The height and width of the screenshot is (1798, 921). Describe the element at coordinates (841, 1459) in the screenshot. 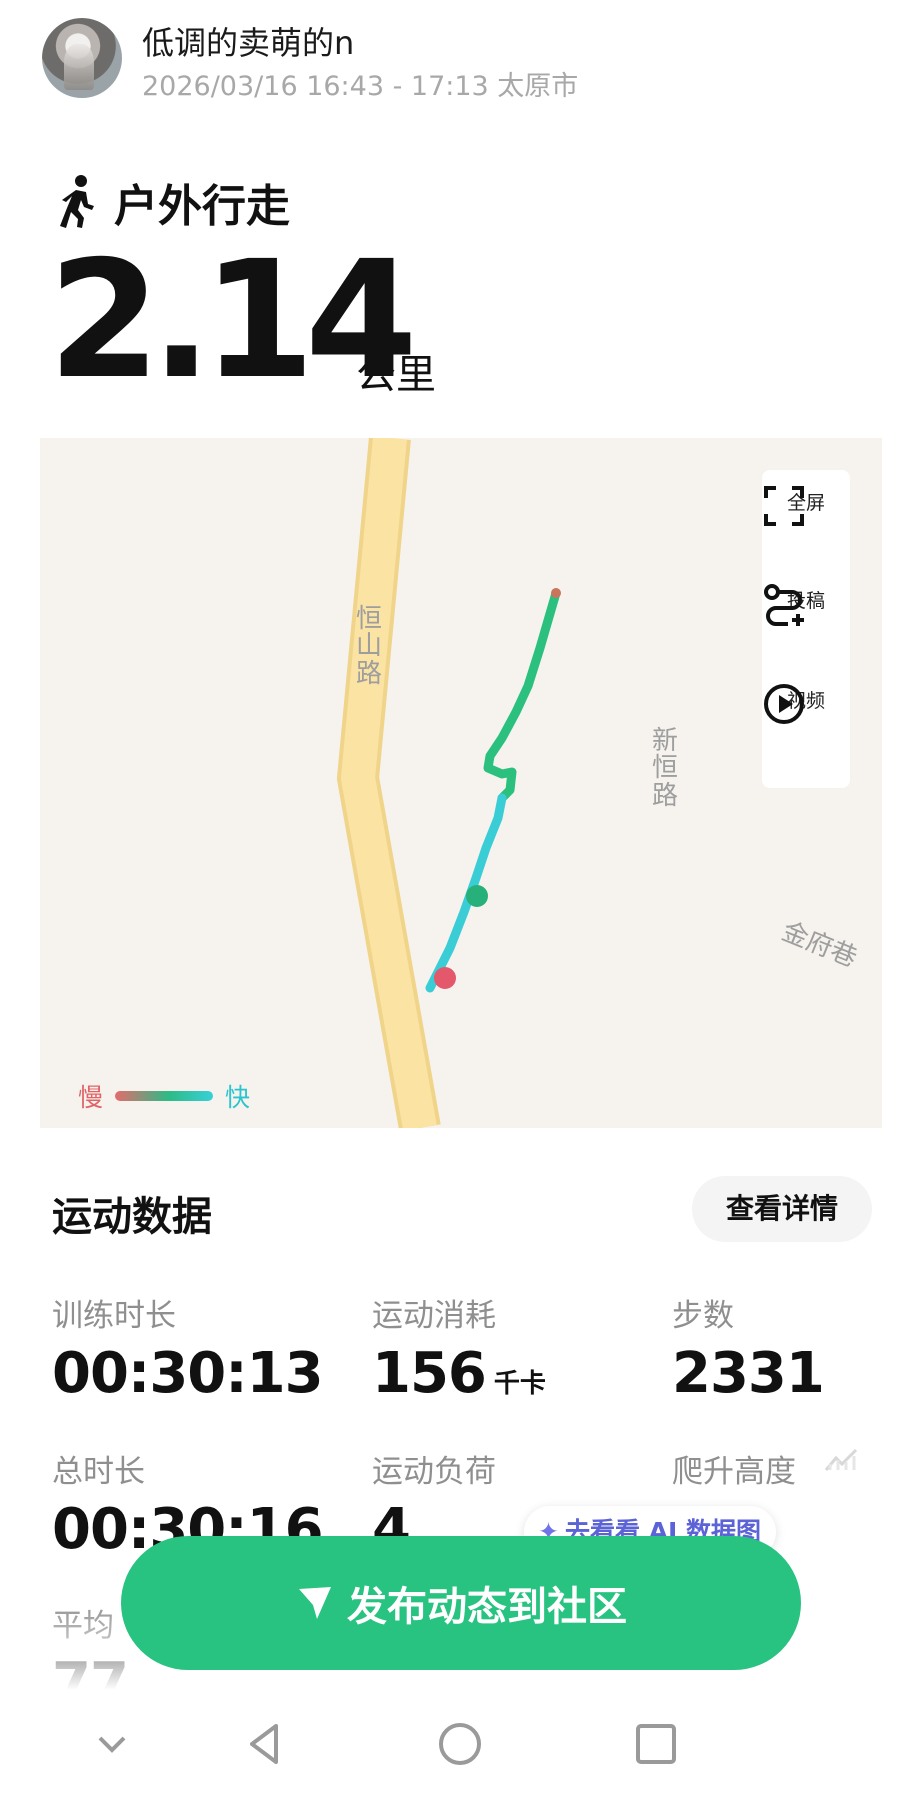

I see `elevation-chart-icon` at that location.